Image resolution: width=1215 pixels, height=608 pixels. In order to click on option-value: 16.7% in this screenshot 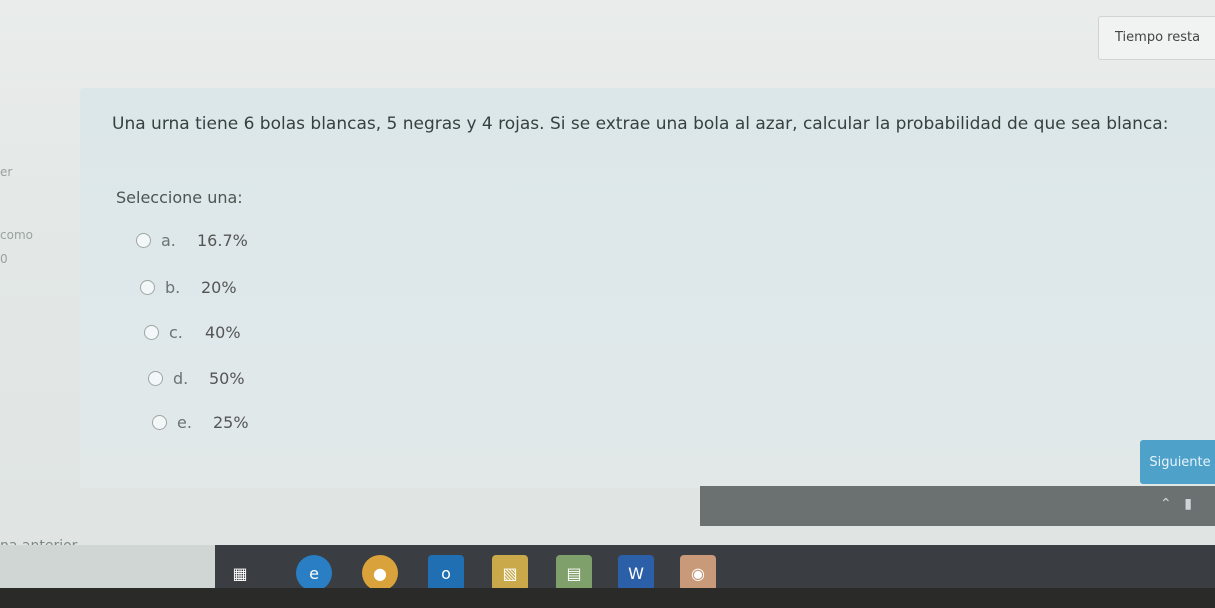, I will do `click(222, 240)`.